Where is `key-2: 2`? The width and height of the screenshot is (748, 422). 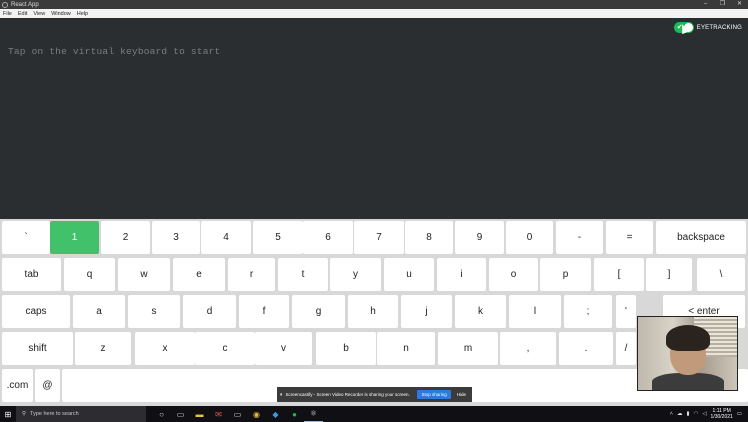 key-2: 2 is located at coordinates (125, 237).